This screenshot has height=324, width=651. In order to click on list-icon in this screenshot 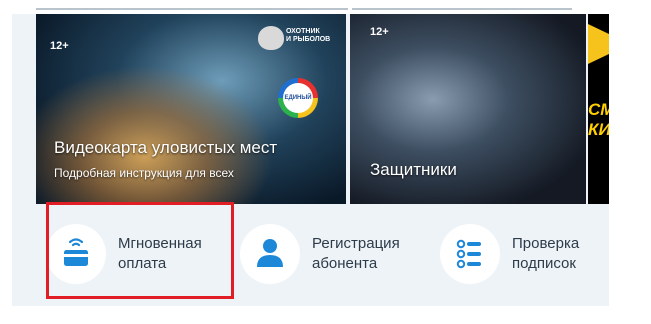, I will do `click(470, 254)`.